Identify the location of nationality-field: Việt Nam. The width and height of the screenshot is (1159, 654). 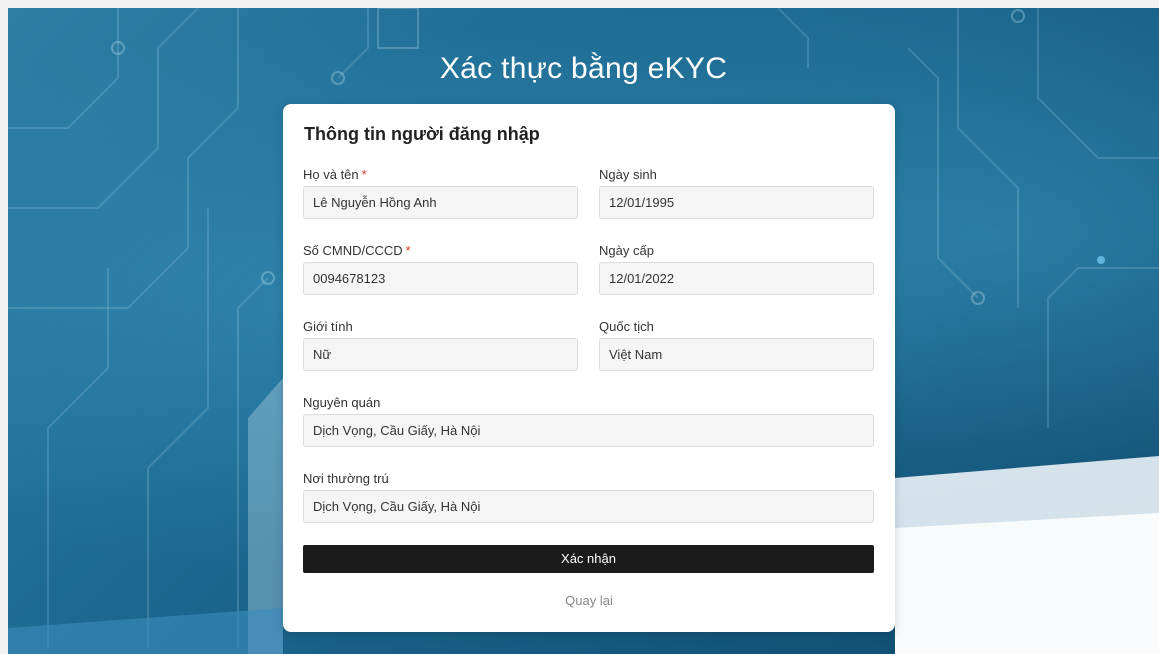
(736, 354).